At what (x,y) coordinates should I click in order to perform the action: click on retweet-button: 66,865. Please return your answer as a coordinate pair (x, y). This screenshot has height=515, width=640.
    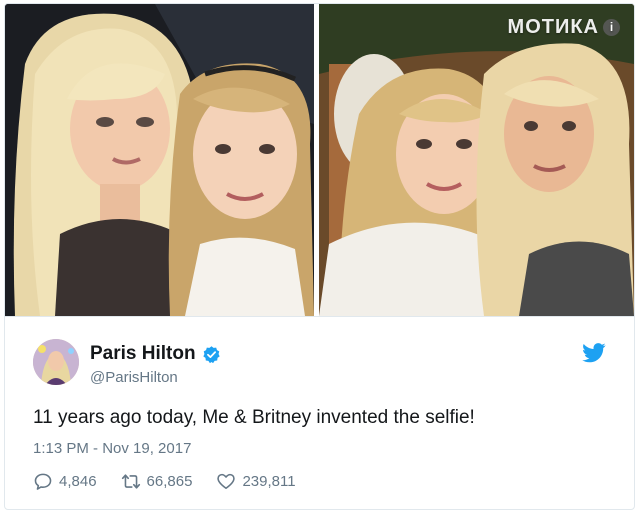
    Looking at the image, I should click on (157, 481).